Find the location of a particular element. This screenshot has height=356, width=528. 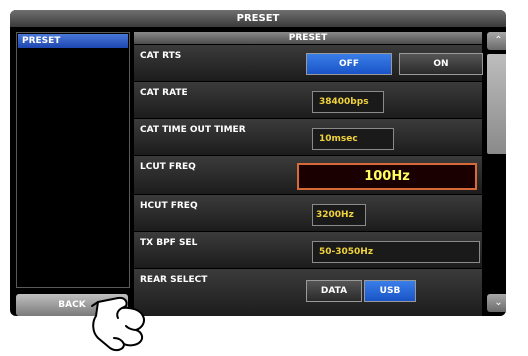

row-cat-time-out-timer: CAT TIME OUT TIMER 10msec is located at coordinates (308, 137).